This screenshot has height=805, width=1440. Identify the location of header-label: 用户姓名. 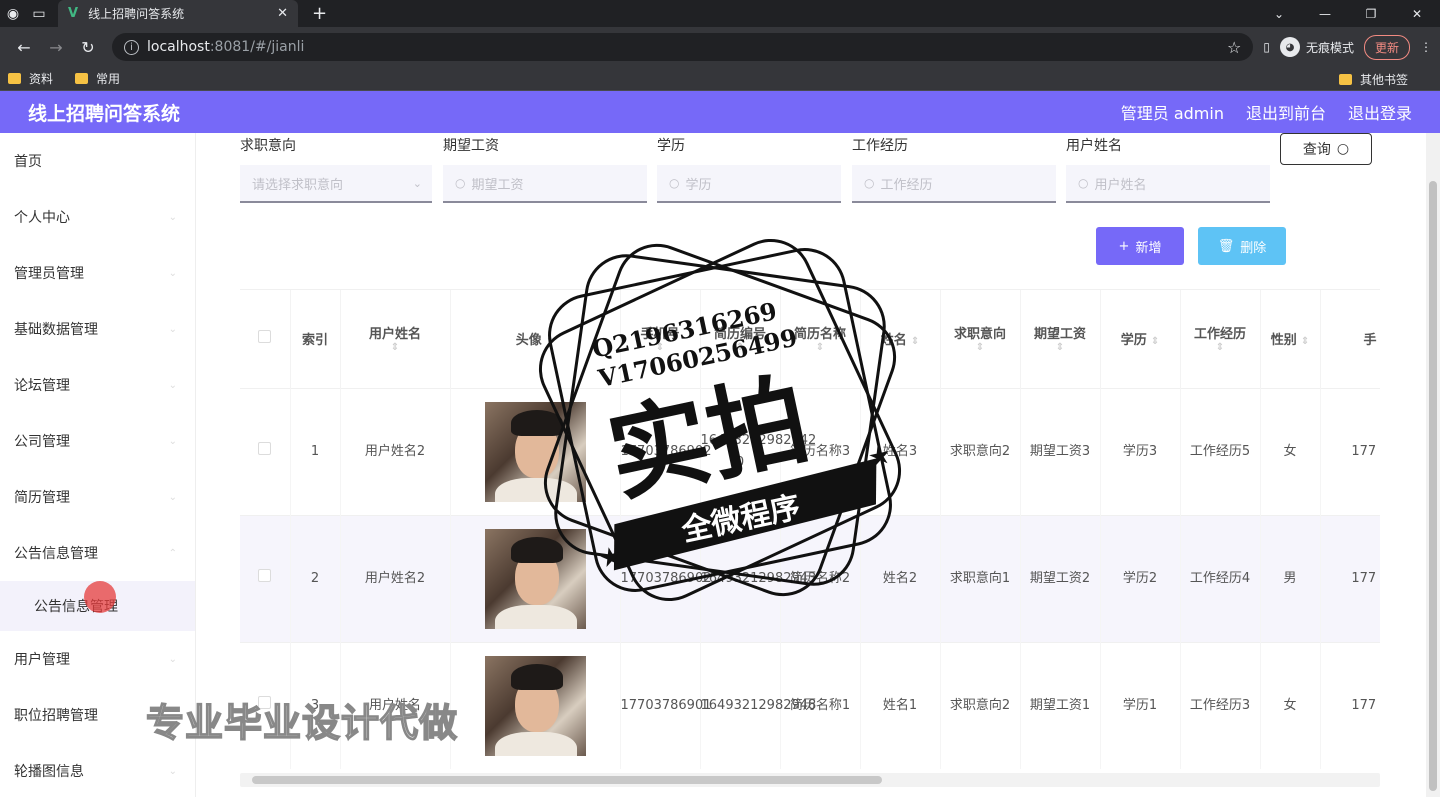
(394, 335).